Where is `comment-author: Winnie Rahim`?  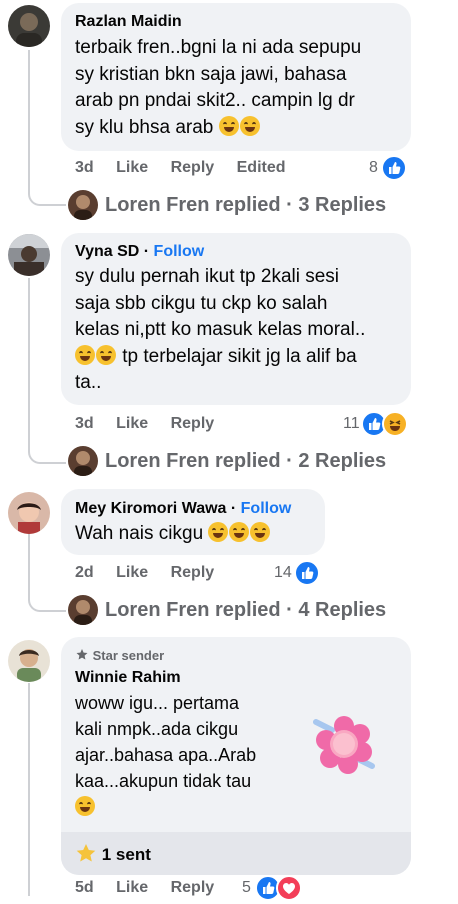
comment-author: Winnie Rahim is located at coordinates (128, 678).